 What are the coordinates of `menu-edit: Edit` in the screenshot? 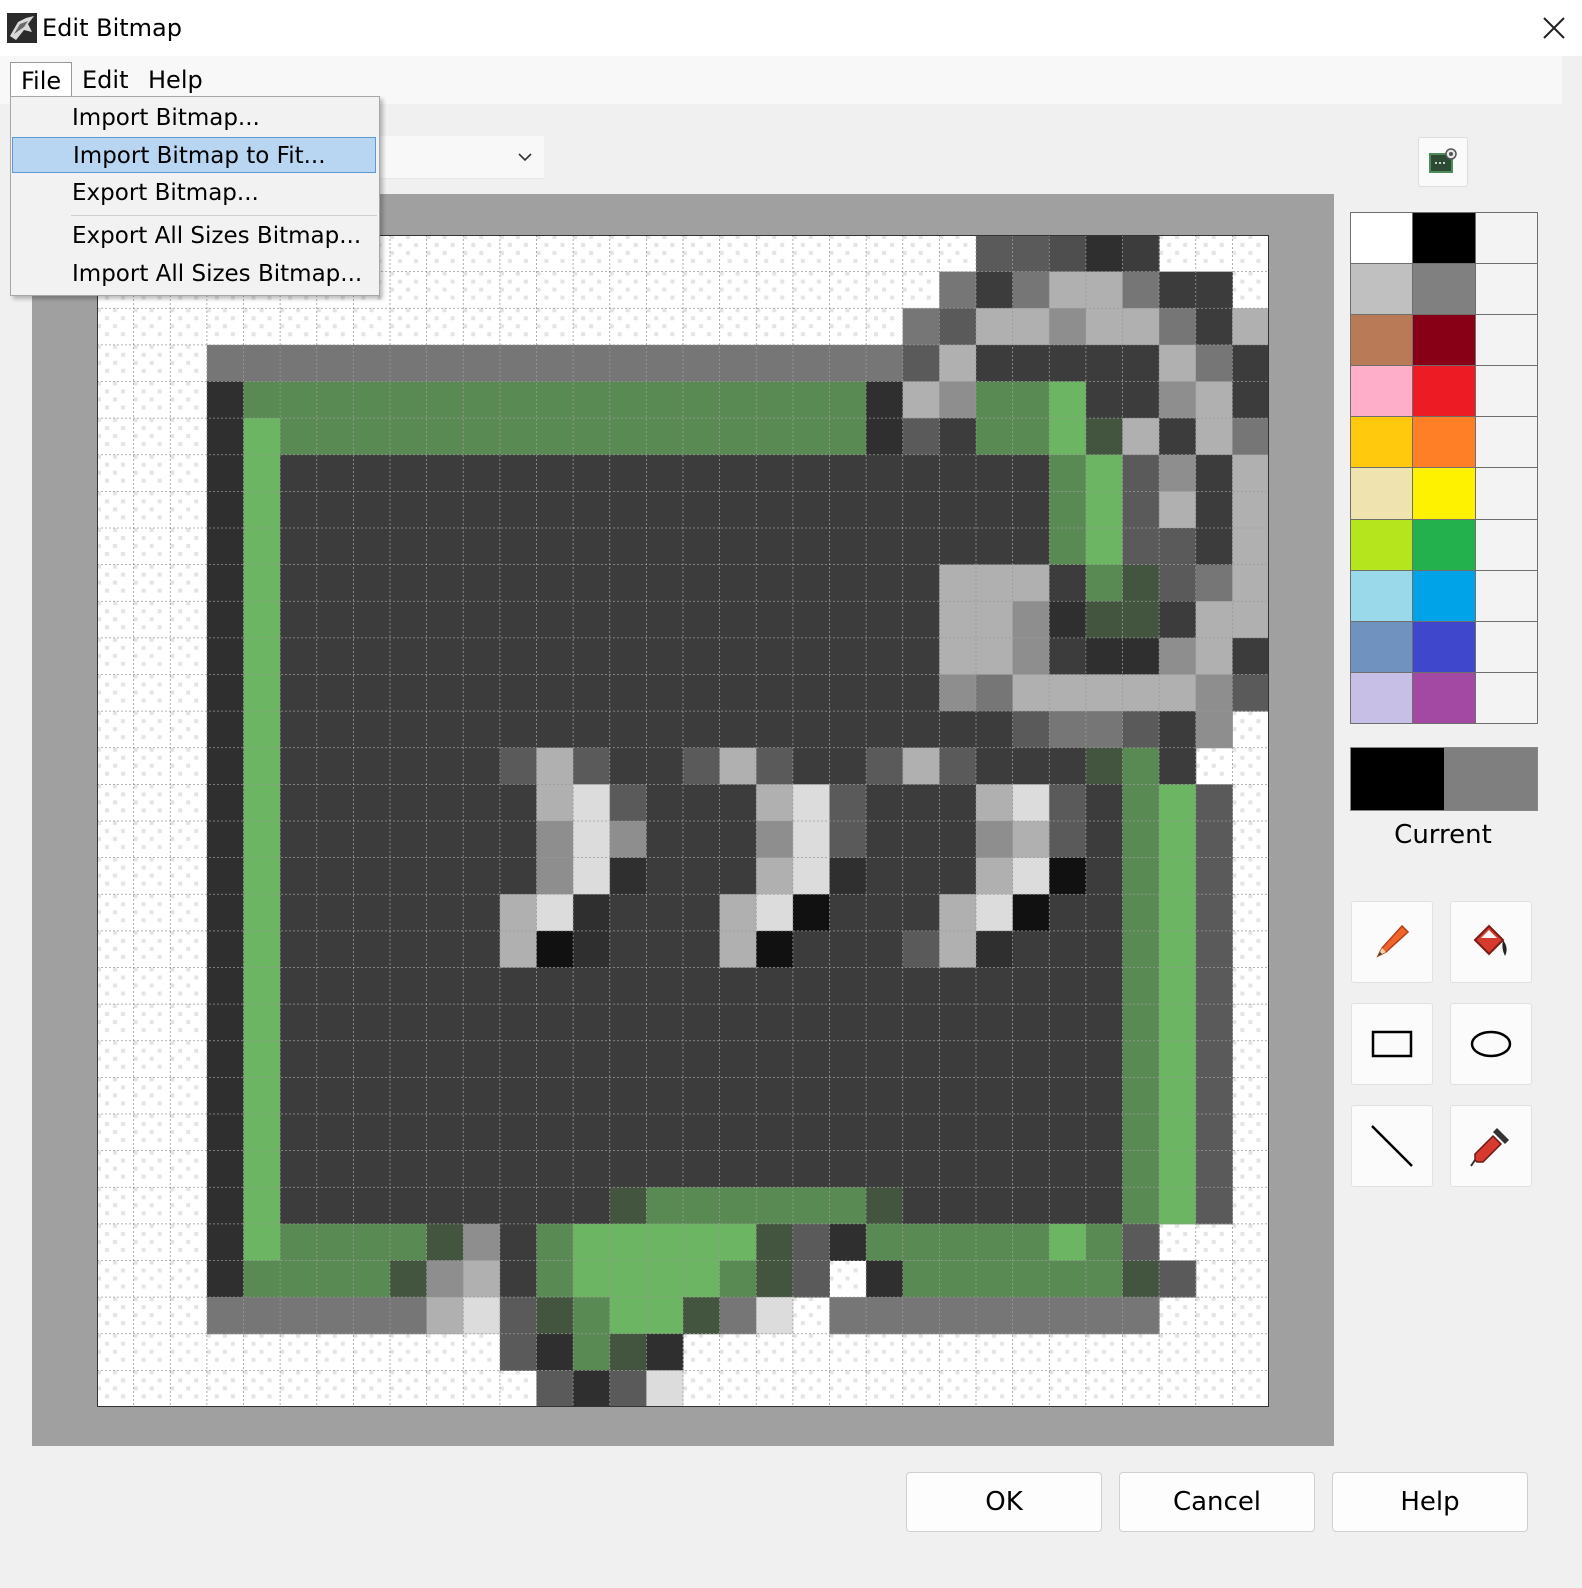 It's located at (105, 80).